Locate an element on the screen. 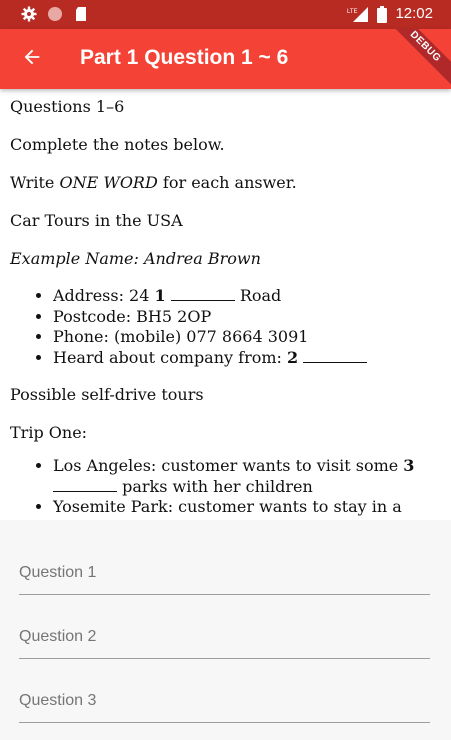 This screenshot has height=740, width=451. question-3-input is located at coordinates (224, 690).